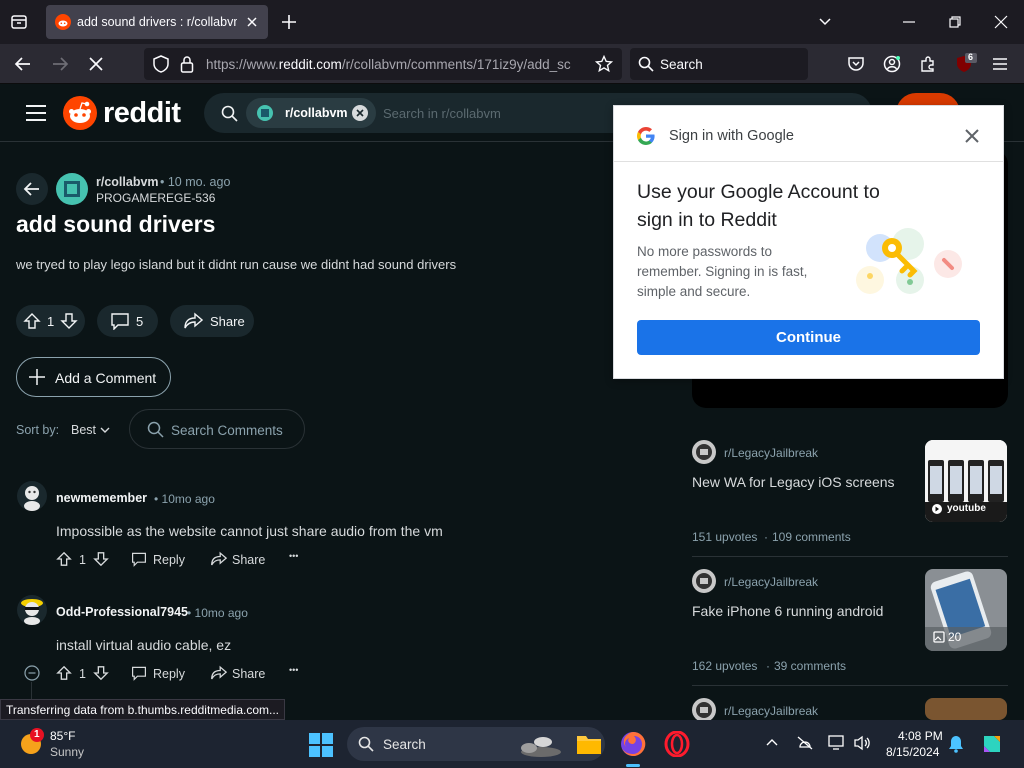 The width and height of the screenshot is (1024, 768). Describe the element at coordinates (50, 321) in the screenshot. I see `vote-pill: 1` at that location.